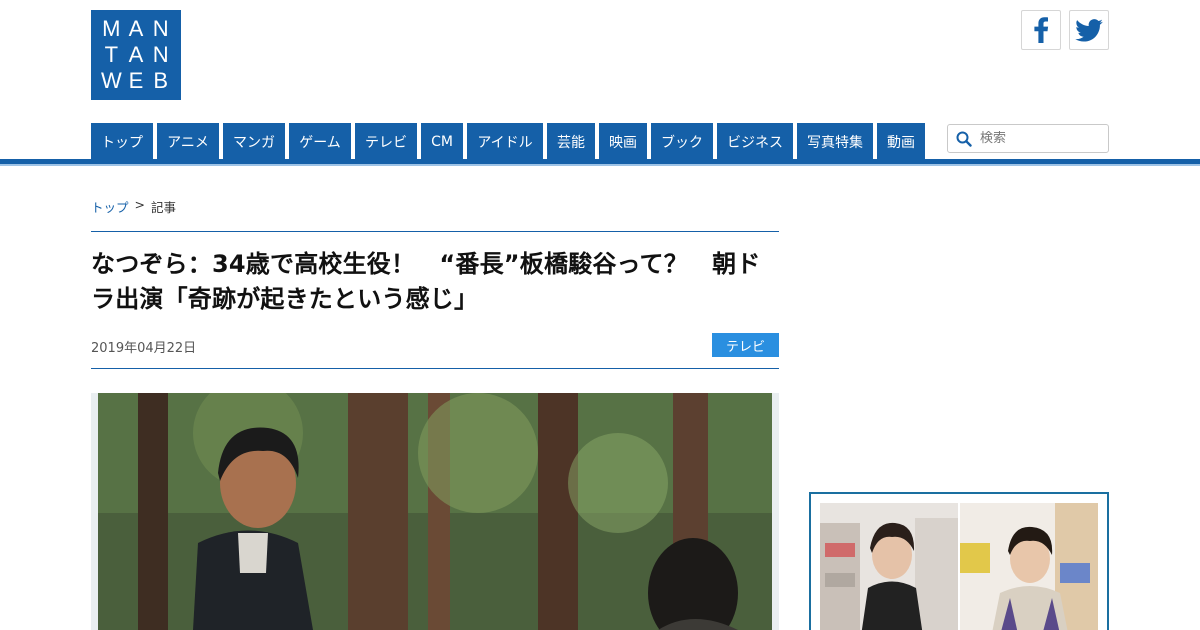 Image resolution: width=1200 pixels, height=630 pixels. What do you see at coordinates (755, 141) in the screenshot?
I see `nav-item-business: ビジネス` at bounding box center [755, 141].